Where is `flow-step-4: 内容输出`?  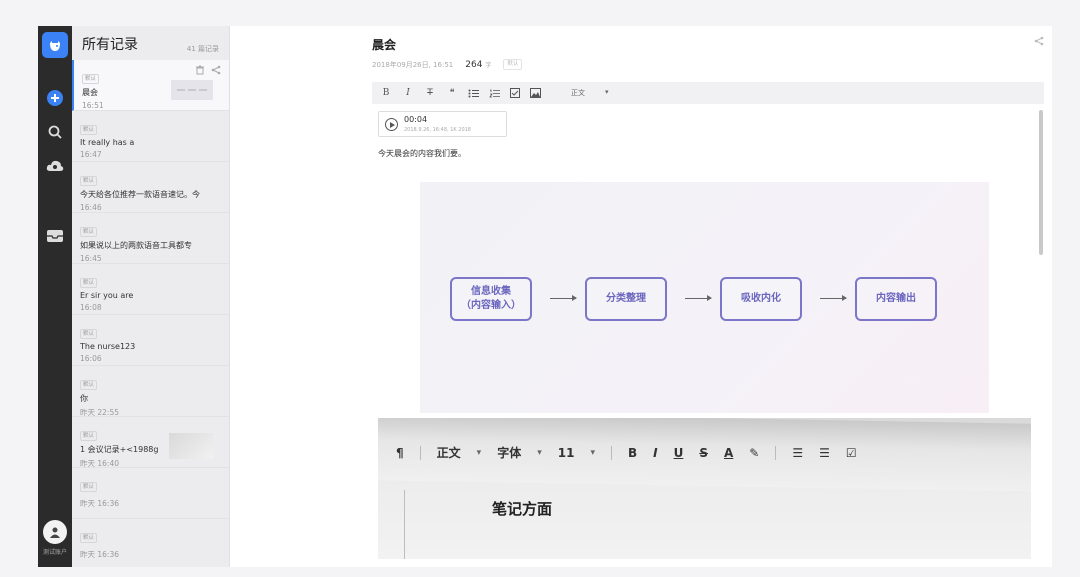 flow-step-4: 内容输出 is located at coordinates (896, 299).